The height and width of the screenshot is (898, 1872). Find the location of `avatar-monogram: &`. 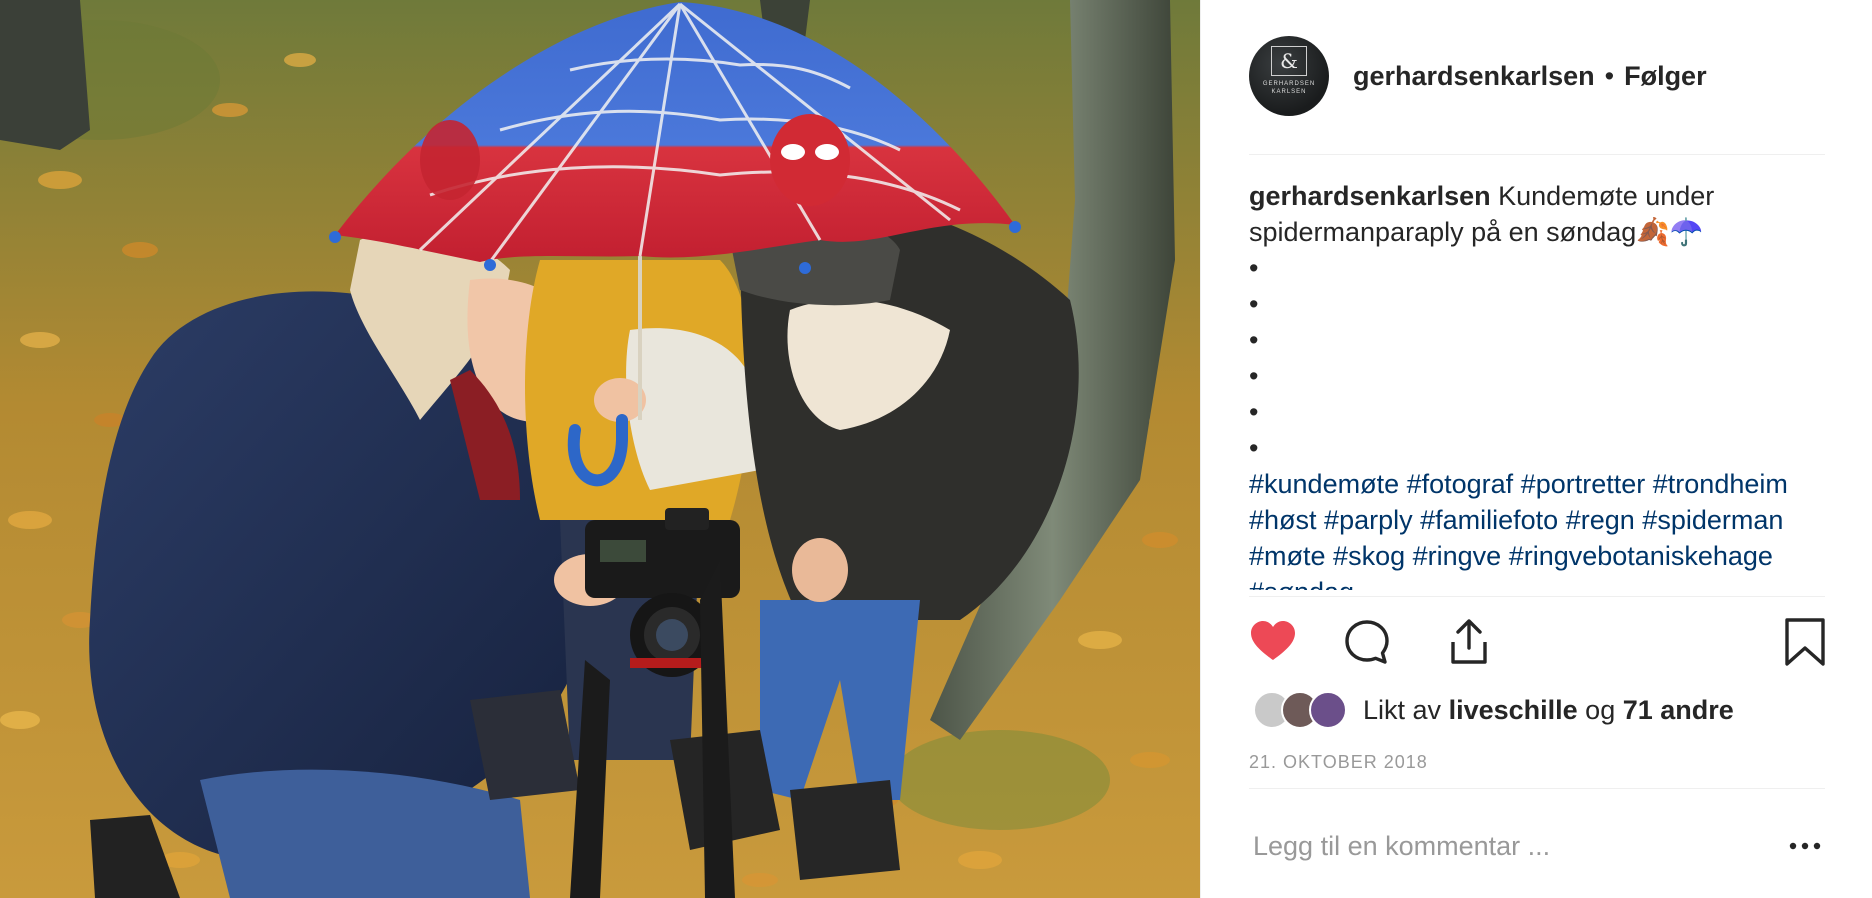

avatar-monogram: & is located at coordinates (1289, 61).